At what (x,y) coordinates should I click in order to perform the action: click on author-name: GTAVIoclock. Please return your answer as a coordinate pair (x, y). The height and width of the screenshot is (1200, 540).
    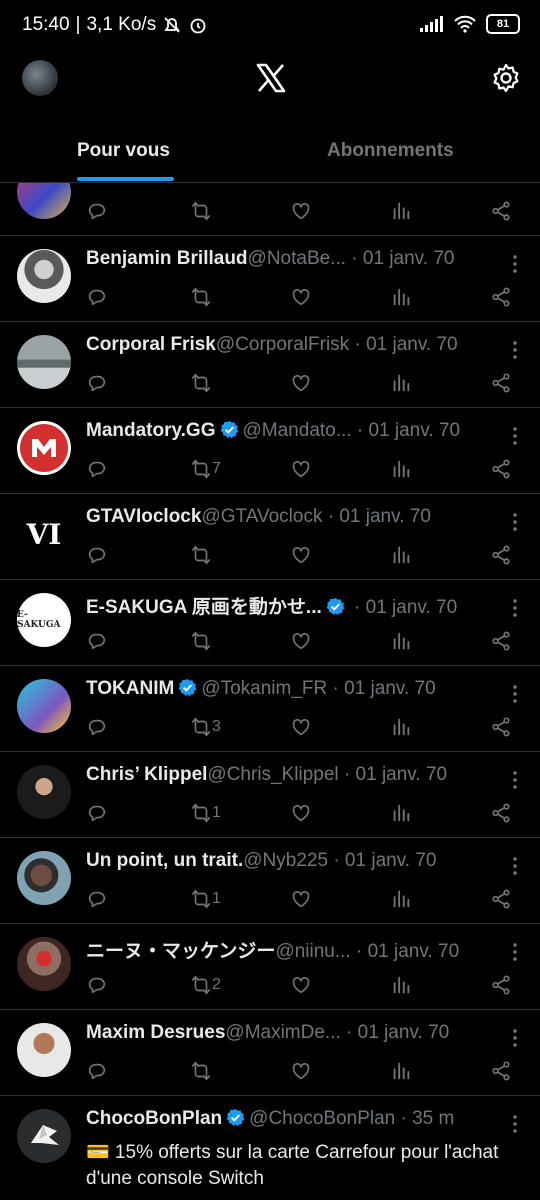
    Looking at the image, I should click on (143, 516).